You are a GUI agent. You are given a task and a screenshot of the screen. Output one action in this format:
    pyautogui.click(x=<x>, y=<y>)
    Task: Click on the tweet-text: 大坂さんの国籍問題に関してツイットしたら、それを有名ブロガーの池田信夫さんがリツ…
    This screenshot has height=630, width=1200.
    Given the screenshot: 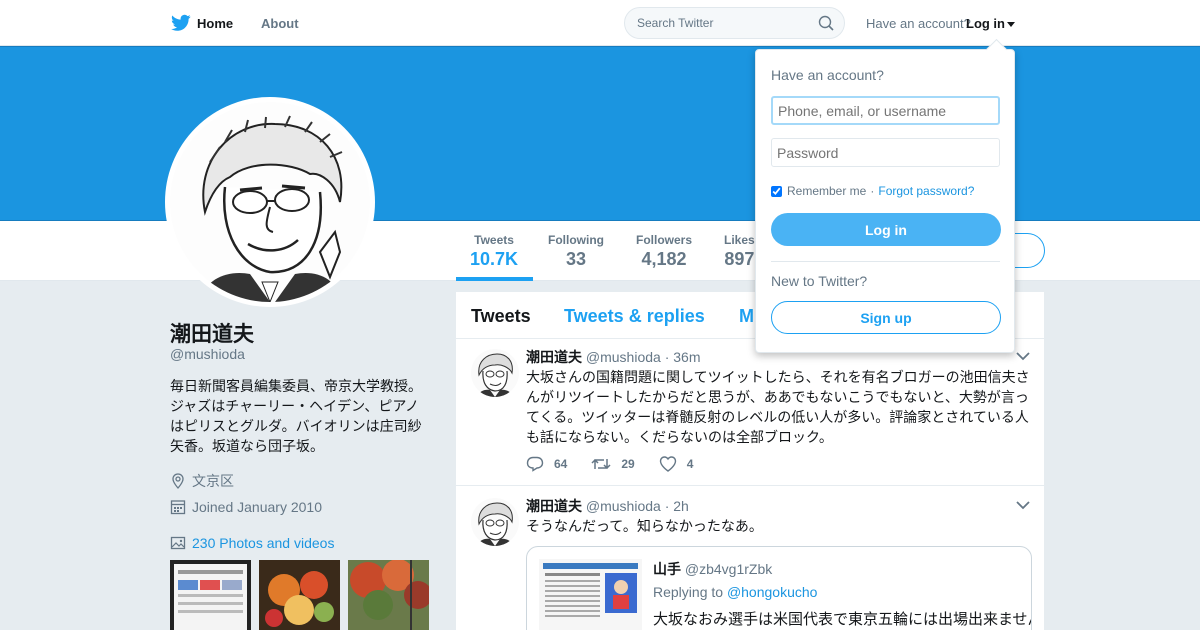 What is the action you would take?
    pyautogui.click(x=778, y=407)
    